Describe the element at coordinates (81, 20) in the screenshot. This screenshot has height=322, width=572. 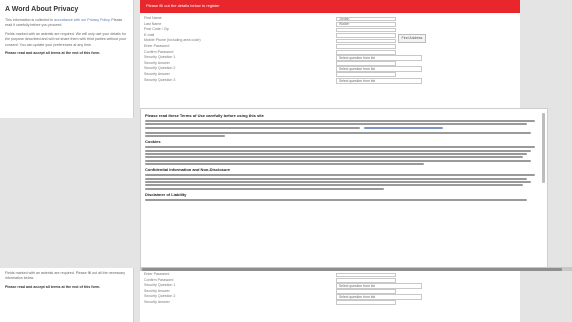
I see `privacy-policy-link: accordance with our Privacy Policy` at that location.